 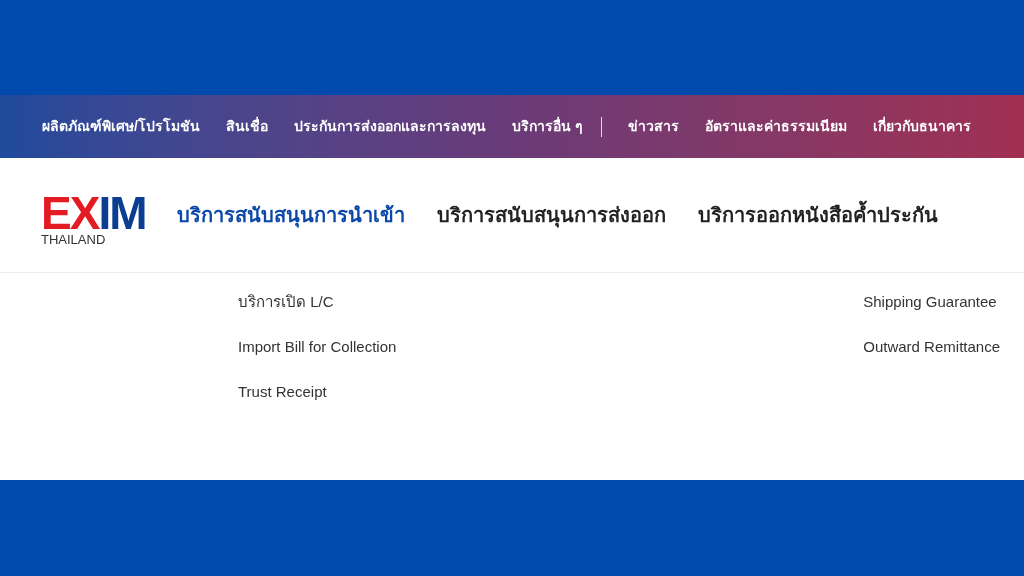 I want to click on dropdown-link: Shipping Guarantee, so click(x=931, y=301).